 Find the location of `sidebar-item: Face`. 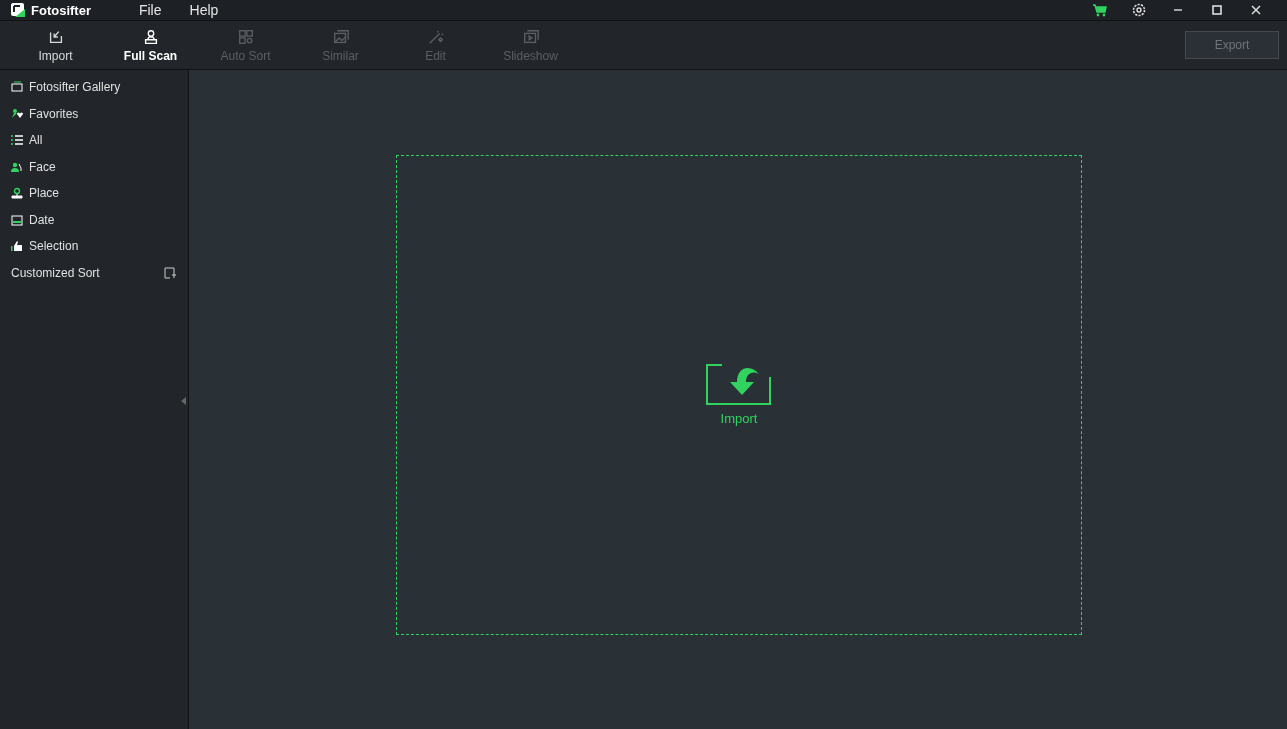

sidebar-item: Face is located at coordinates (94, 166).